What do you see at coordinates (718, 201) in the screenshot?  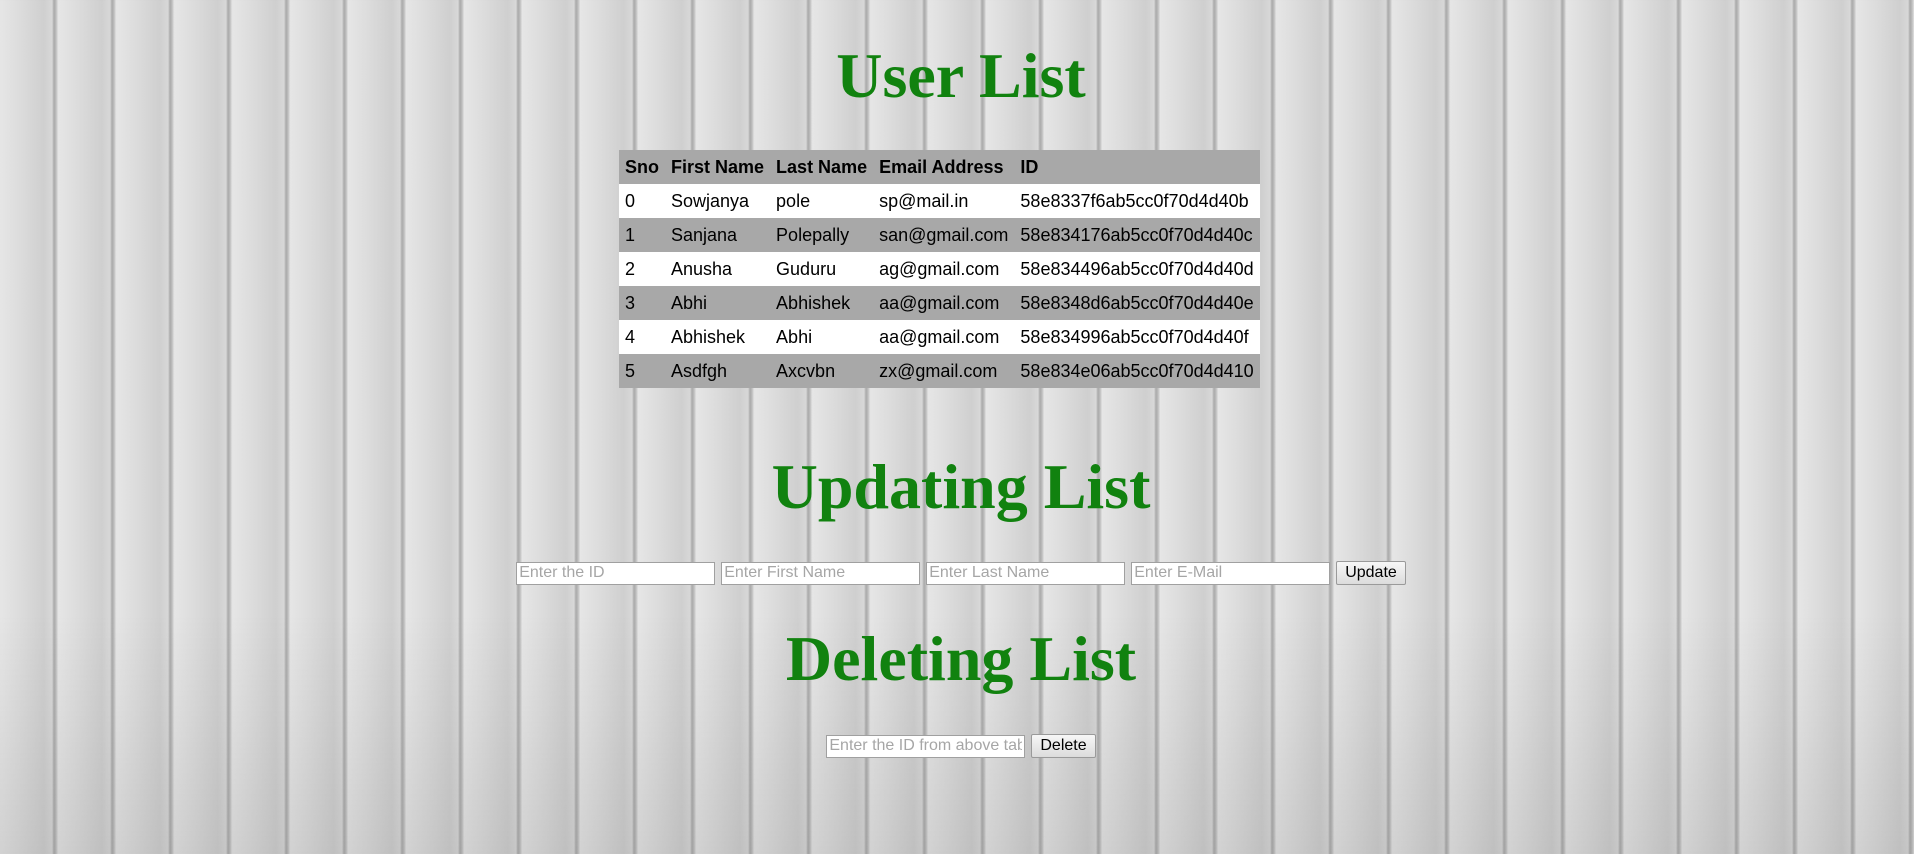 I see `cell-first-name: Sowjanya` at bounding box center [718, 201].